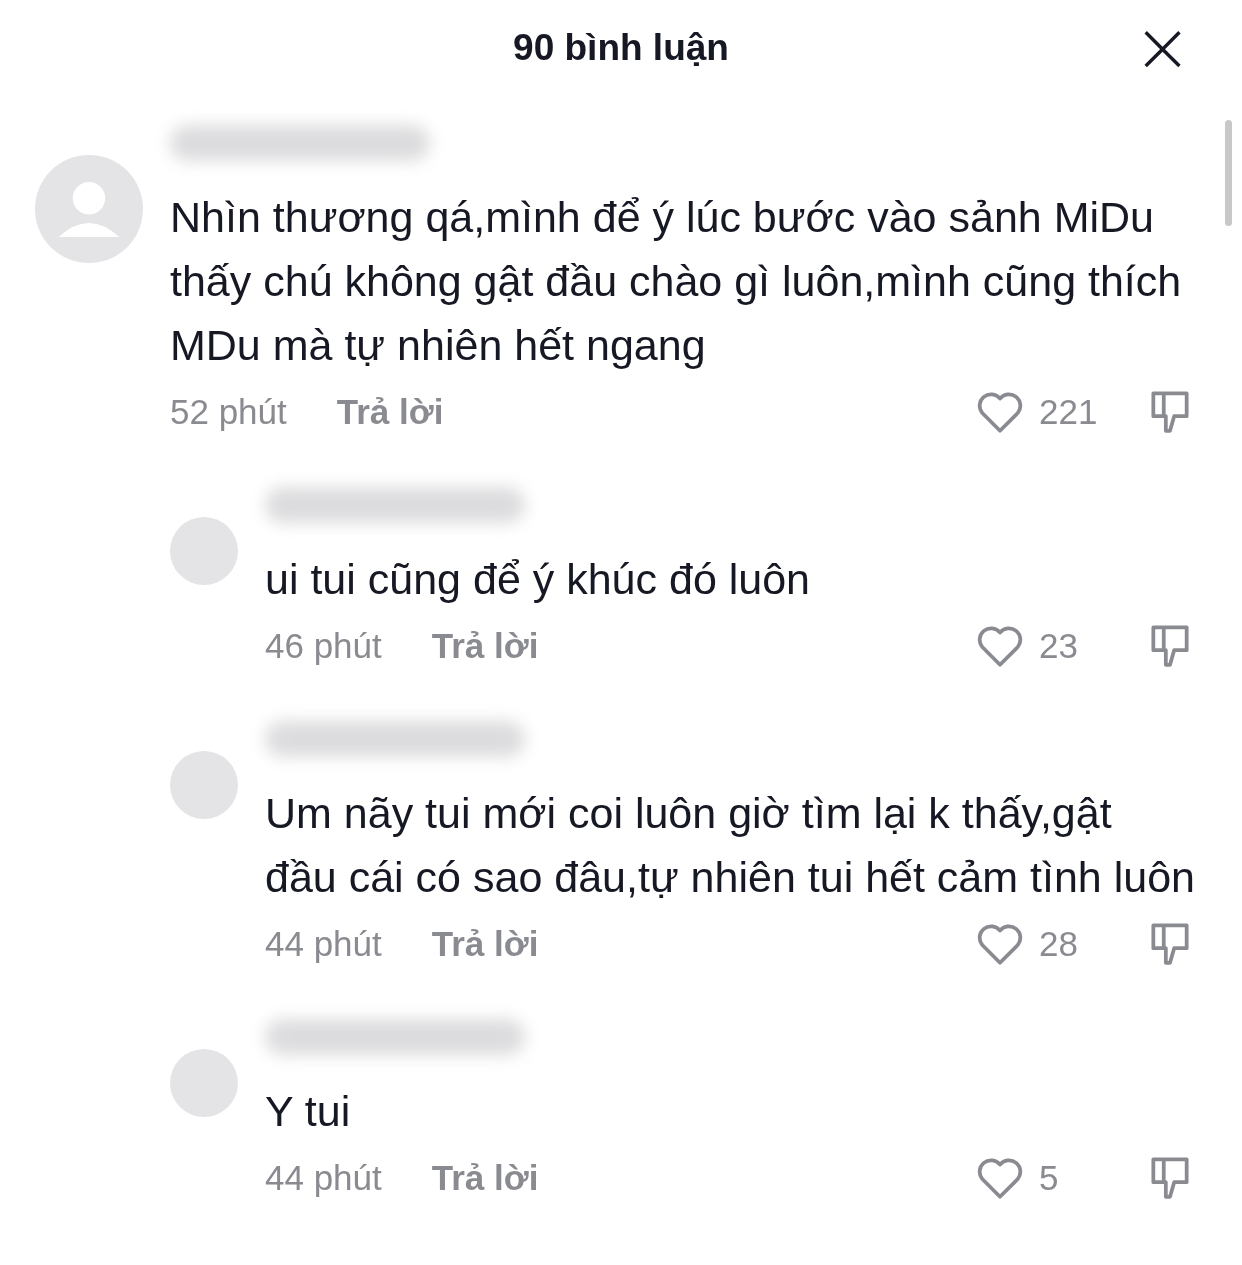 The image size is (1242, 1265). I want to click on comment-text: ui tui cũng để ý khúc đó luôn, so click(538, 579).